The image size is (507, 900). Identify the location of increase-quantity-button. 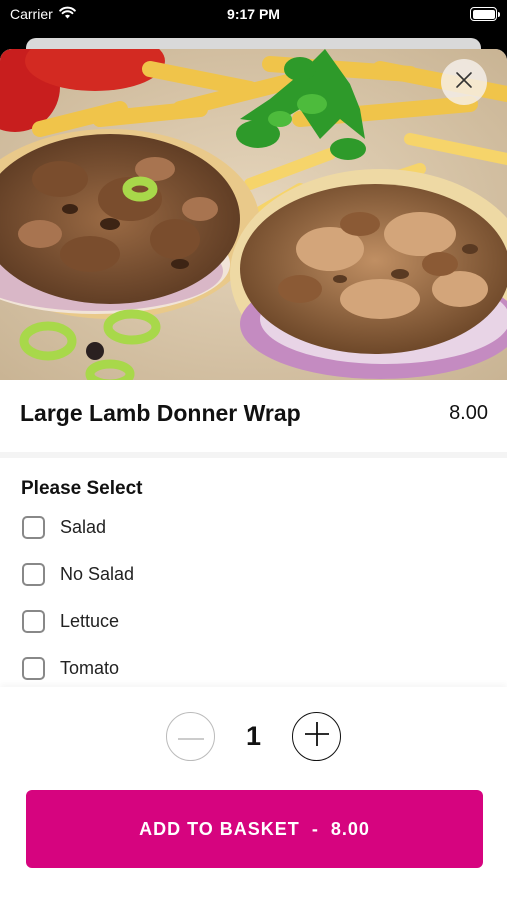
(316, 736).